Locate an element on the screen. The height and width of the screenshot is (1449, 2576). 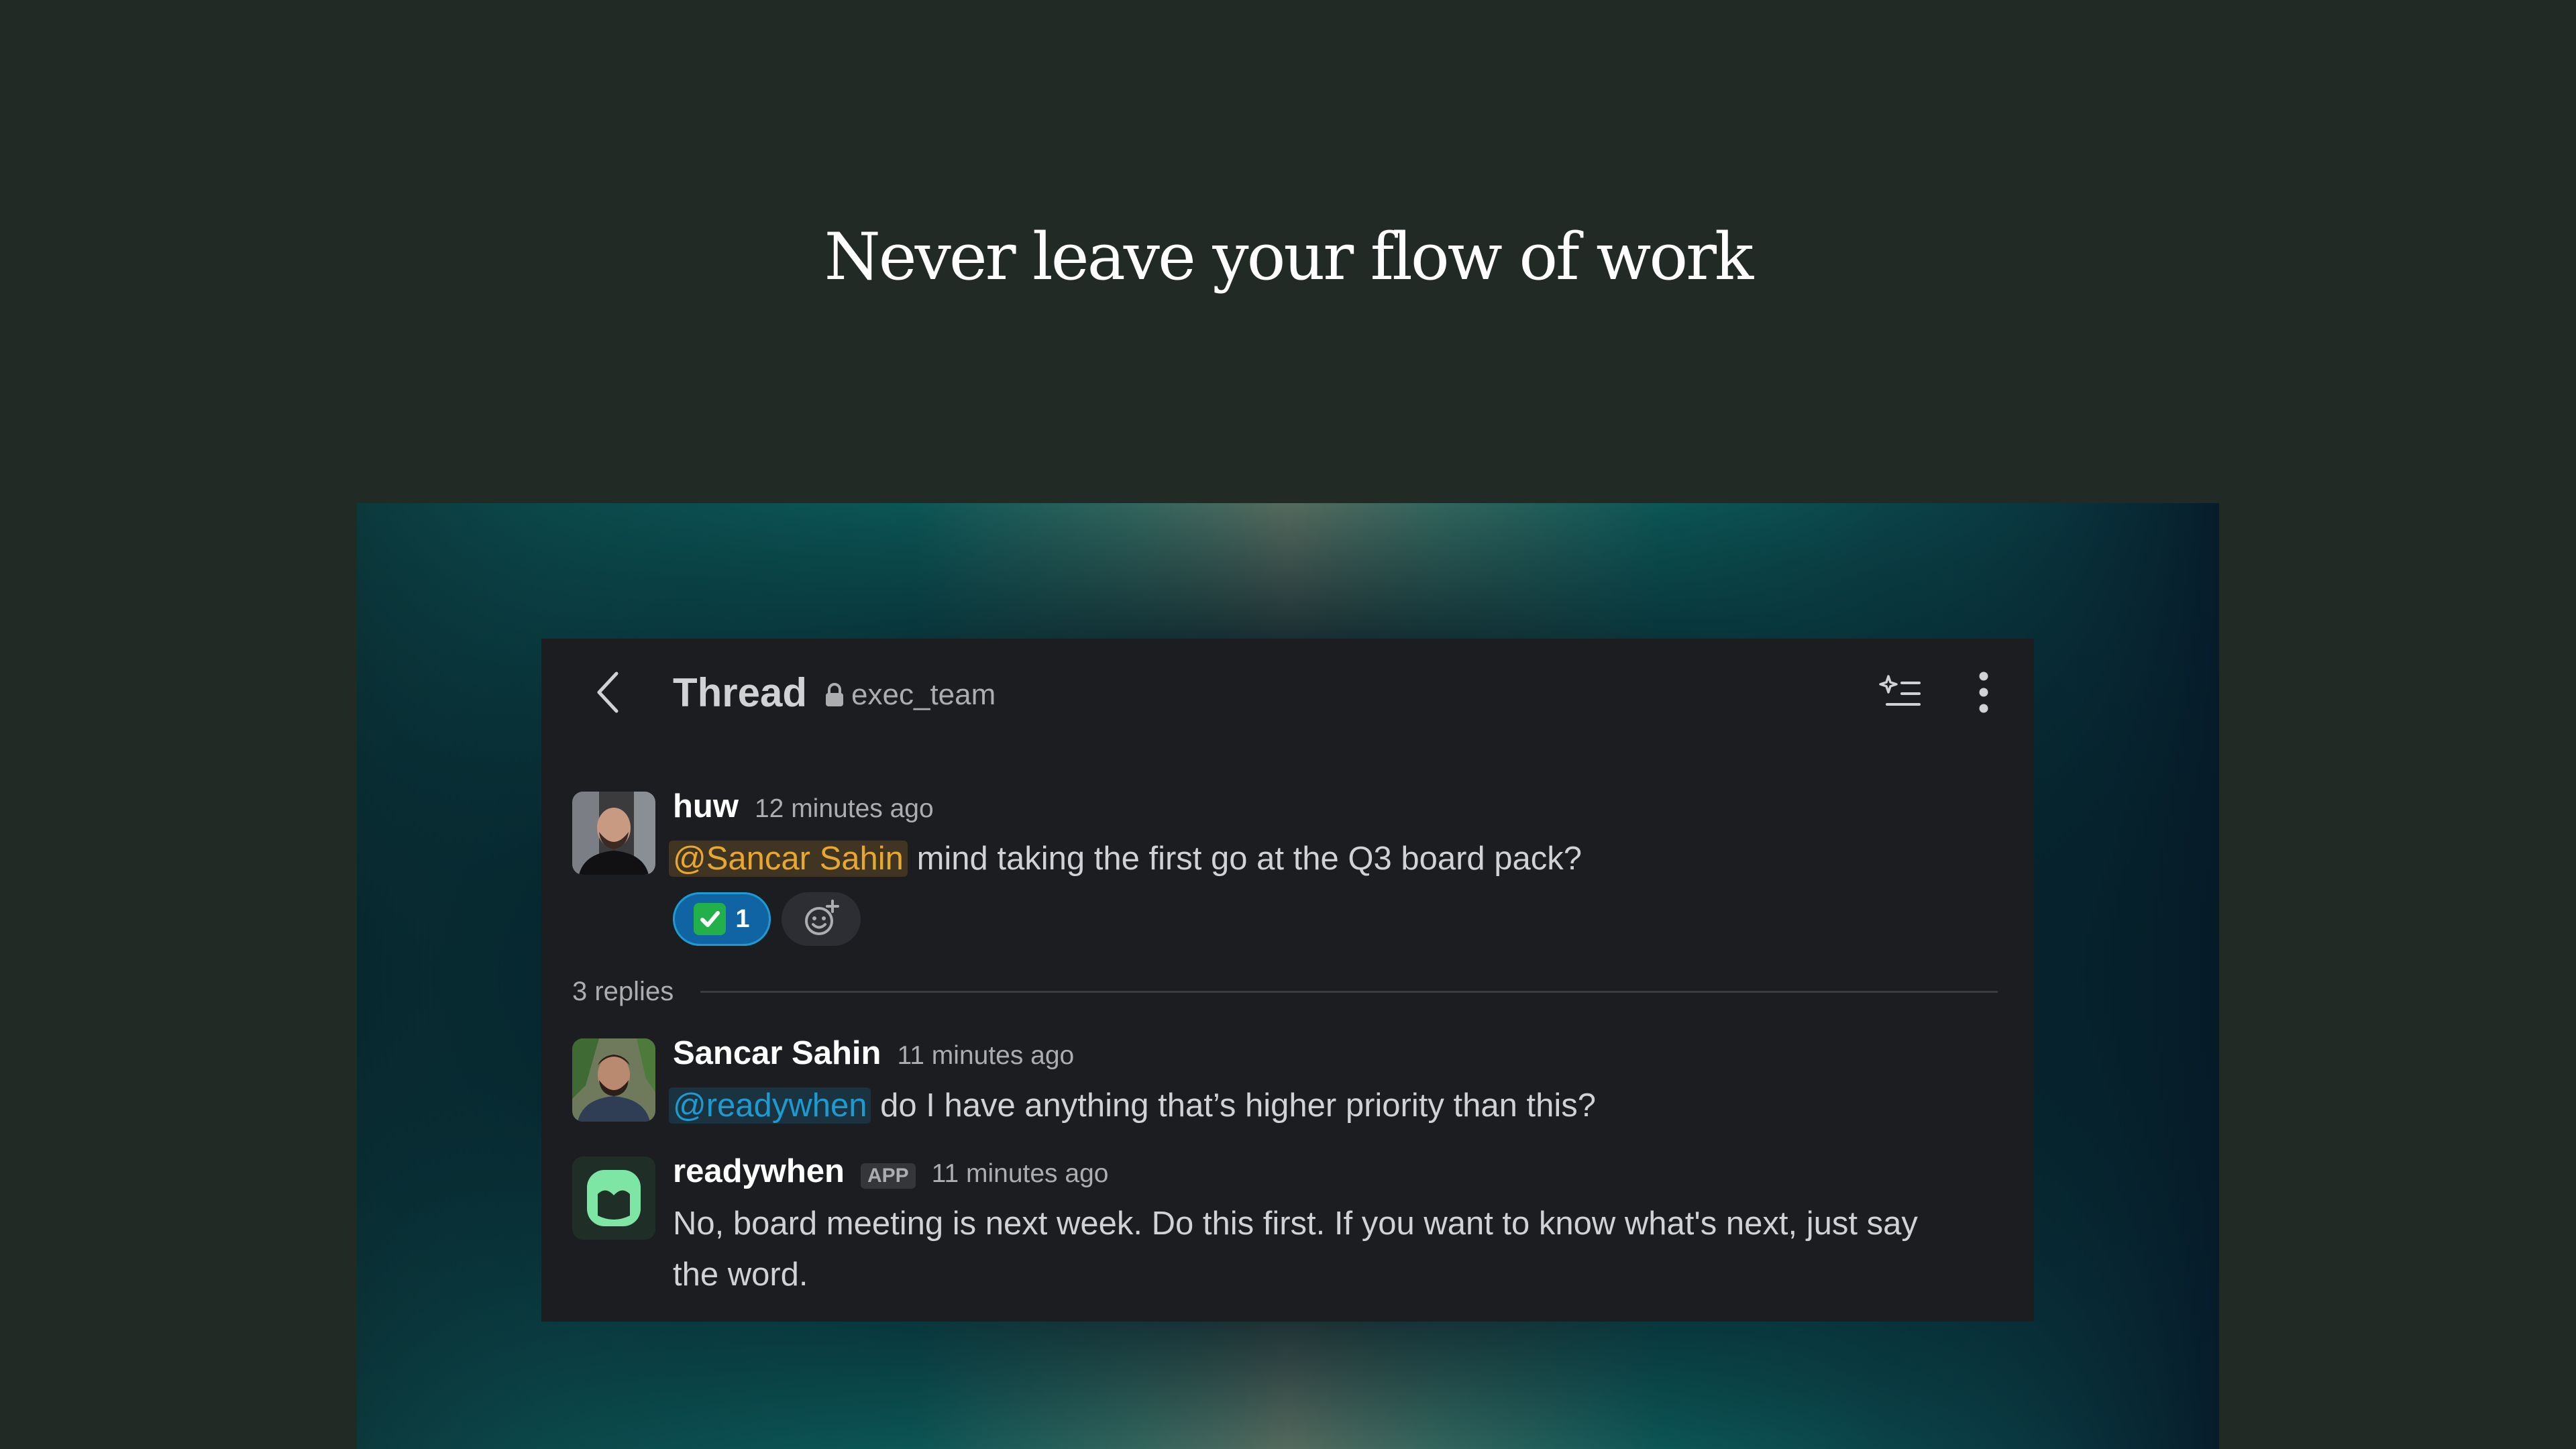
thread-header: Thread exec_team is located at coordinates (834, 692).